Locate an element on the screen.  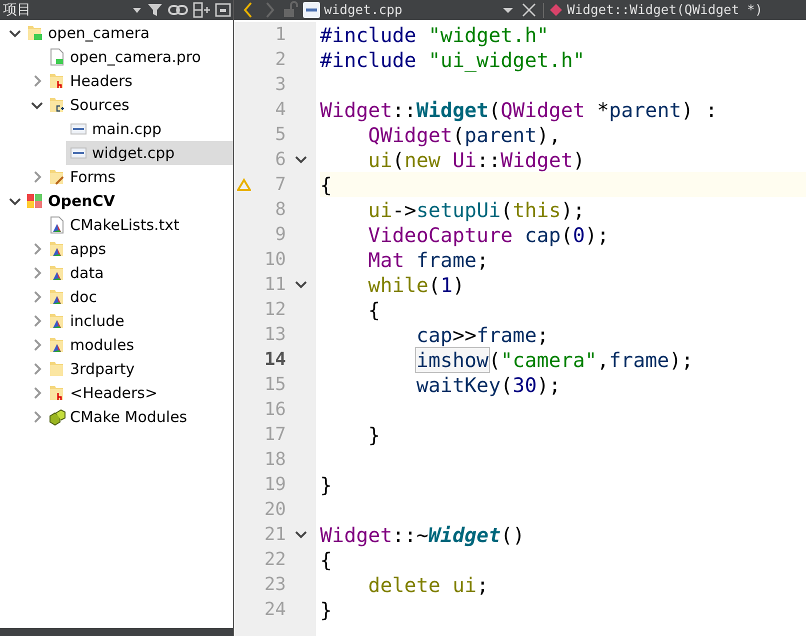
line-number: 8 is located at coordinates (280, 209).